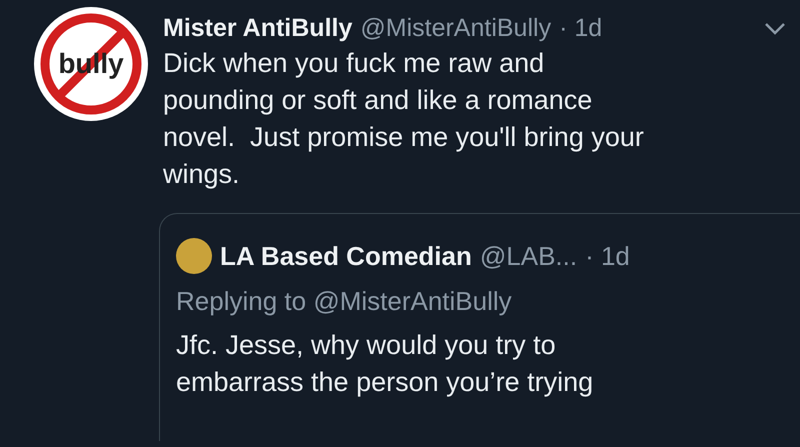  Describe the element at coordinates (404, 137) in the screenshot. I see `tweet-text: novel. Just promise me you'll bring your` at that location.